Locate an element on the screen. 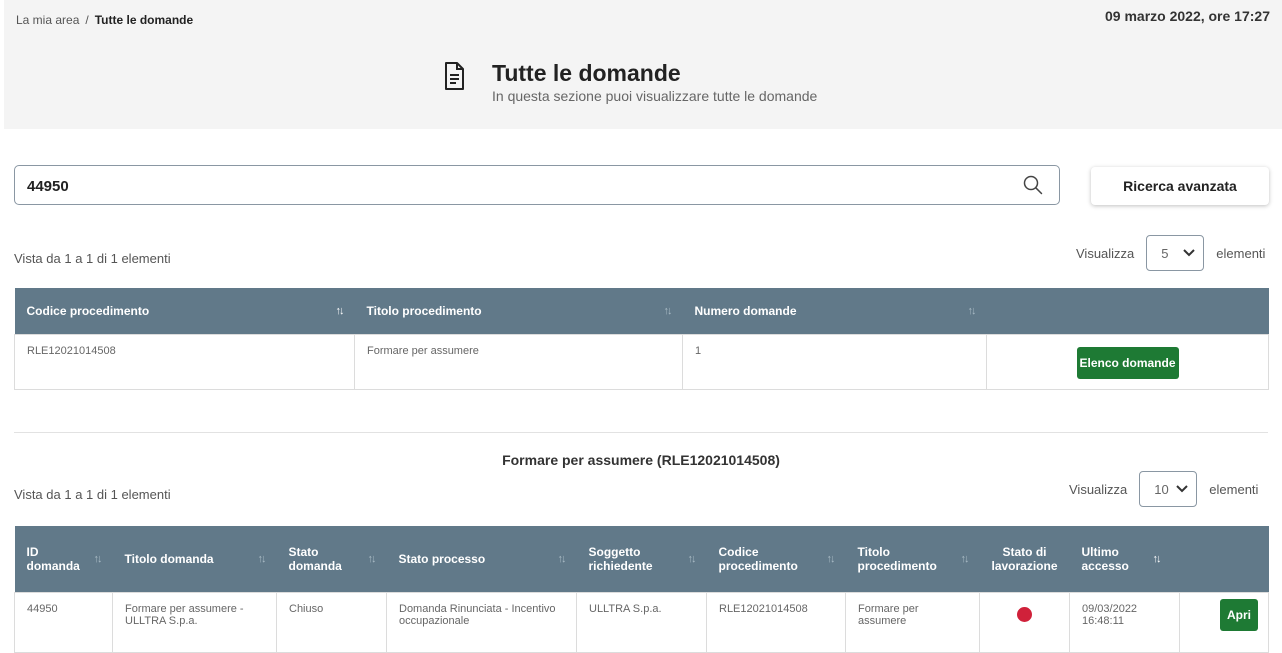 The height and width of the screenshot is (653, 1282). top-page-size-control: Visualizza 5 elementi is located at coordinates (1170, 253).